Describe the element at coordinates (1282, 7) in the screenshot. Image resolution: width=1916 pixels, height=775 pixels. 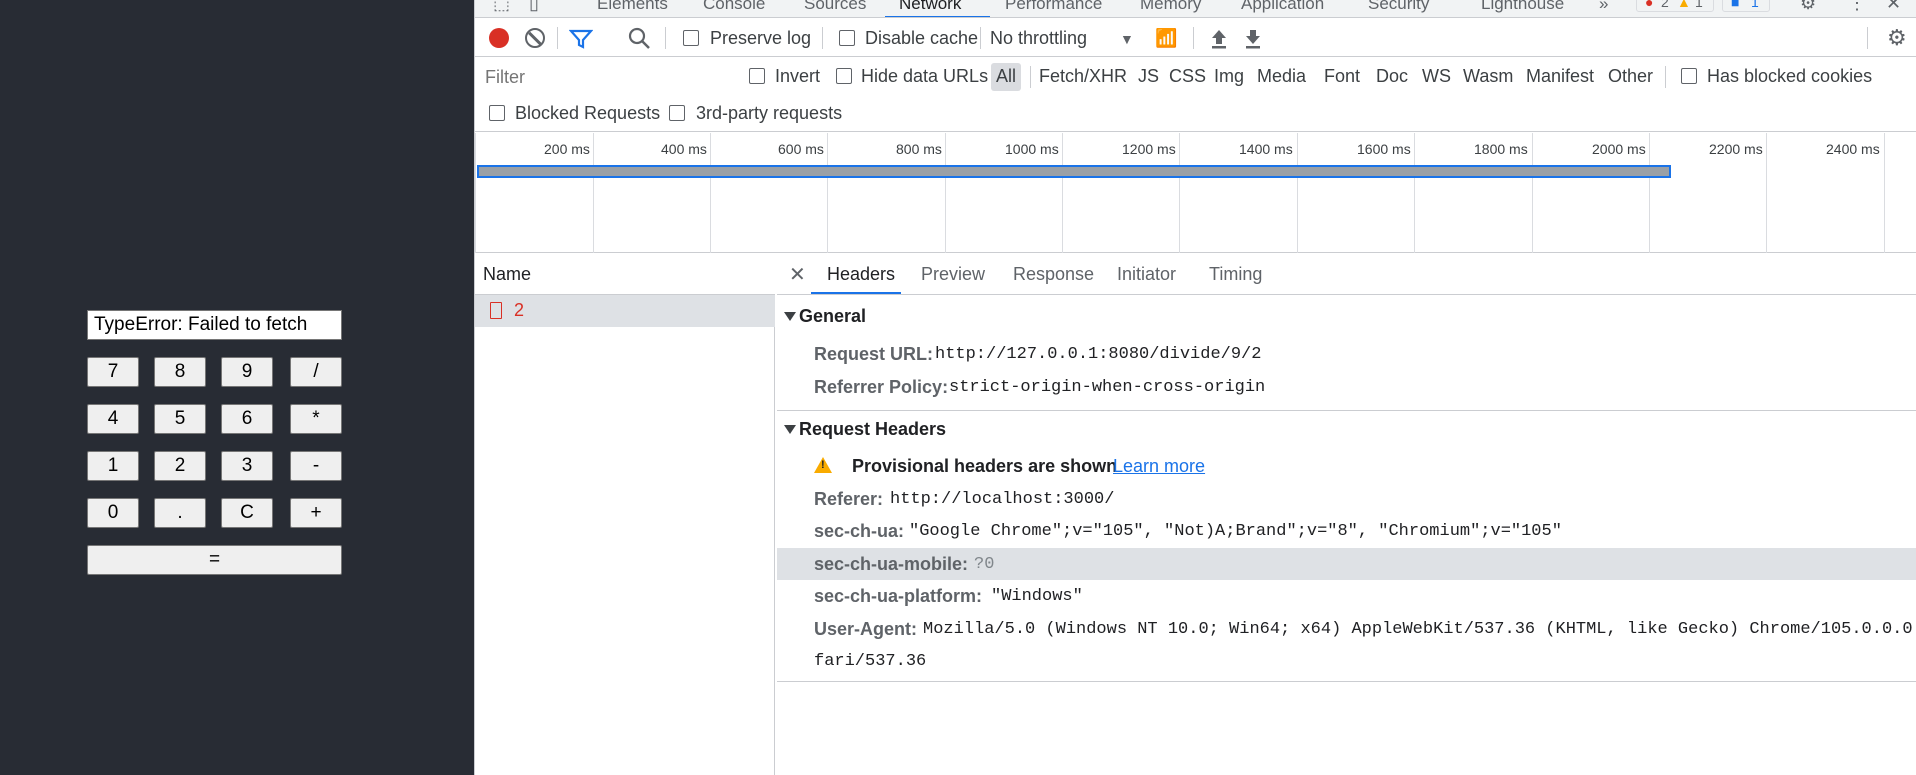
I see `tab-application: Application` at that location.